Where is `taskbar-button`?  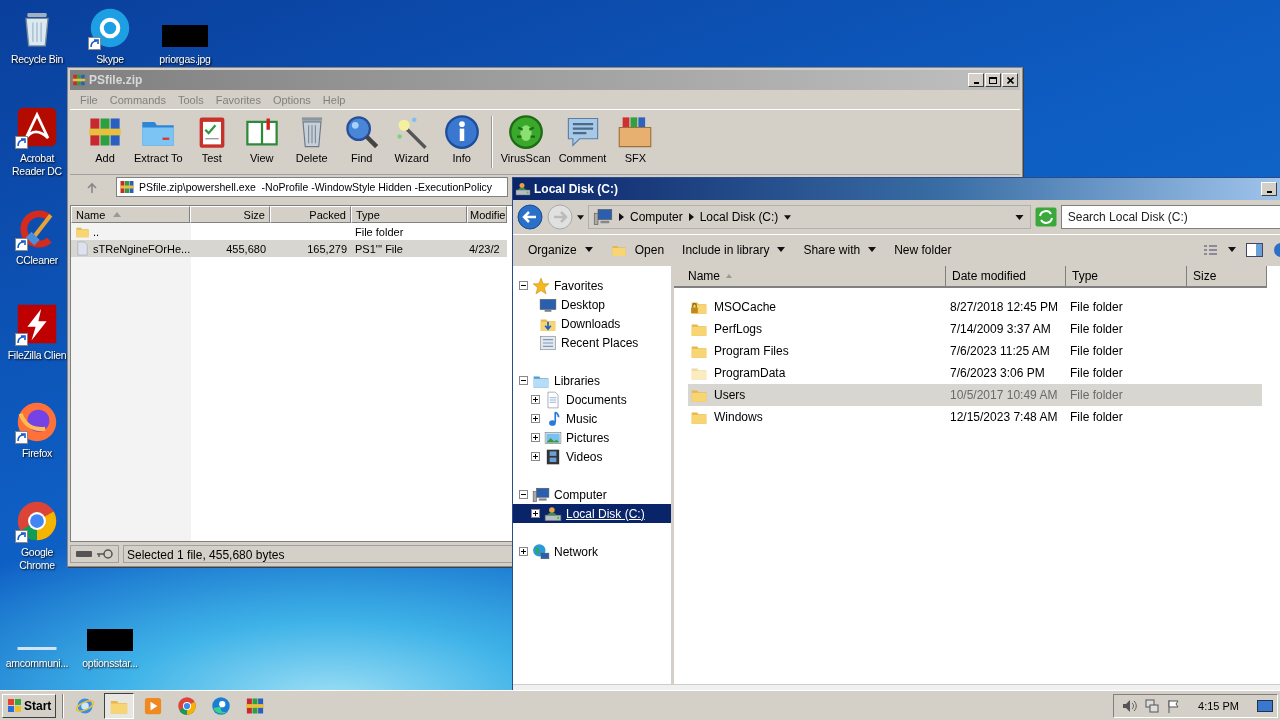
taskbar-button is located at coordinates (119, 705).